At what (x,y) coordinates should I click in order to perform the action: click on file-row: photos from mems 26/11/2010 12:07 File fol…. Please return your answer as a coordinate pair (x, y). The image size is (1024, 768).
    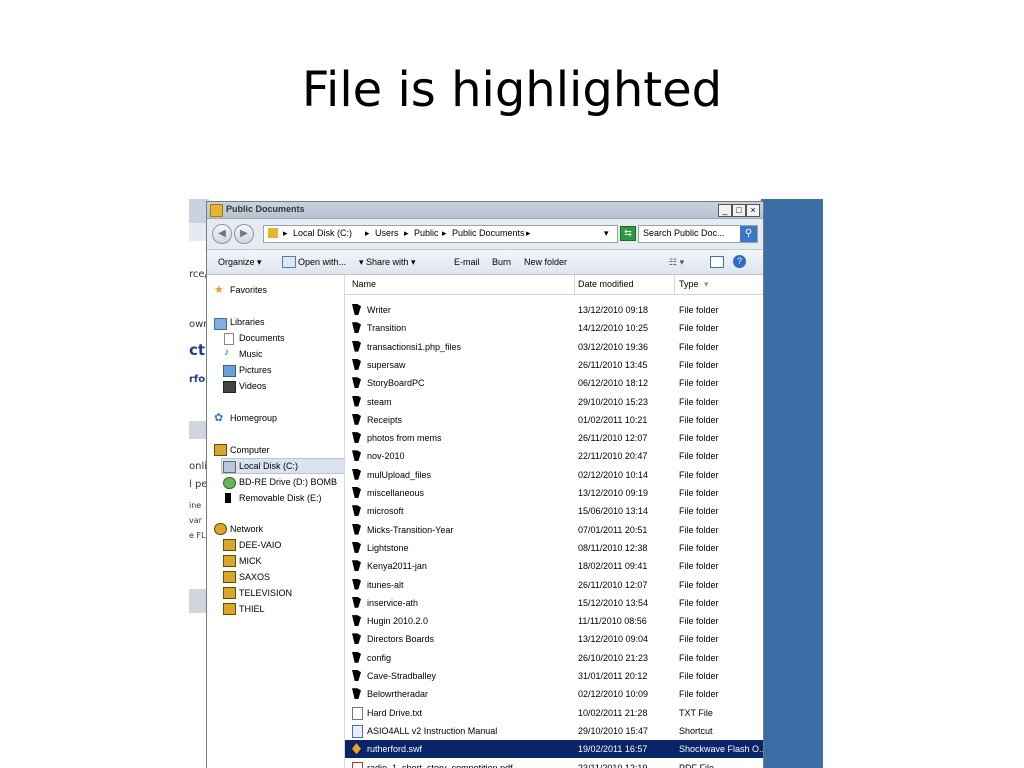
    Looking at the image, I should click on (554, 438).